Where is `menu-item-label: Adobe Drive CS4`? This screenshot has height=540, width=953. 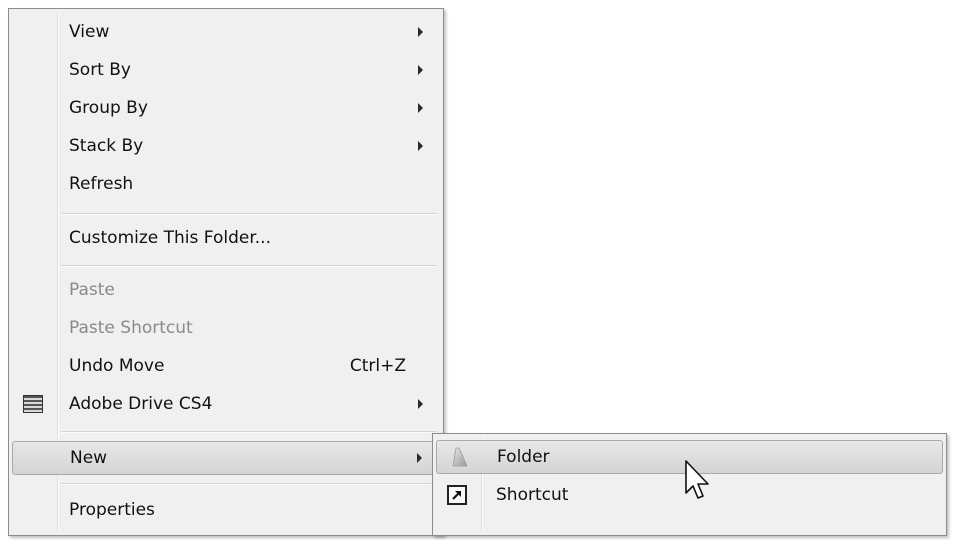 menu-item-label: Adobe Drive CS4 is located at coordinates (141, 404).